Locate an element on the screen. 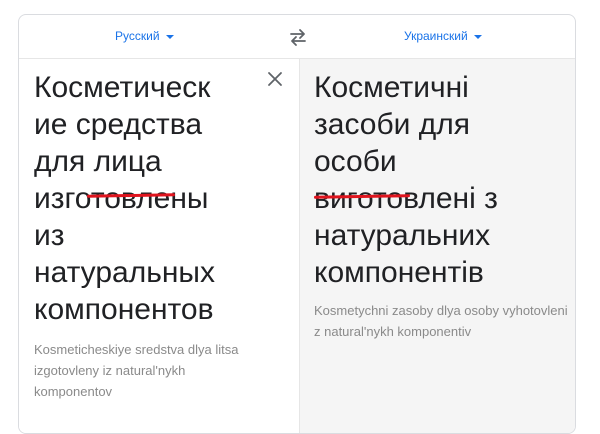 This screenshot has width=600, height=434. source-line: ие средства is located at coordinates (118, 124).